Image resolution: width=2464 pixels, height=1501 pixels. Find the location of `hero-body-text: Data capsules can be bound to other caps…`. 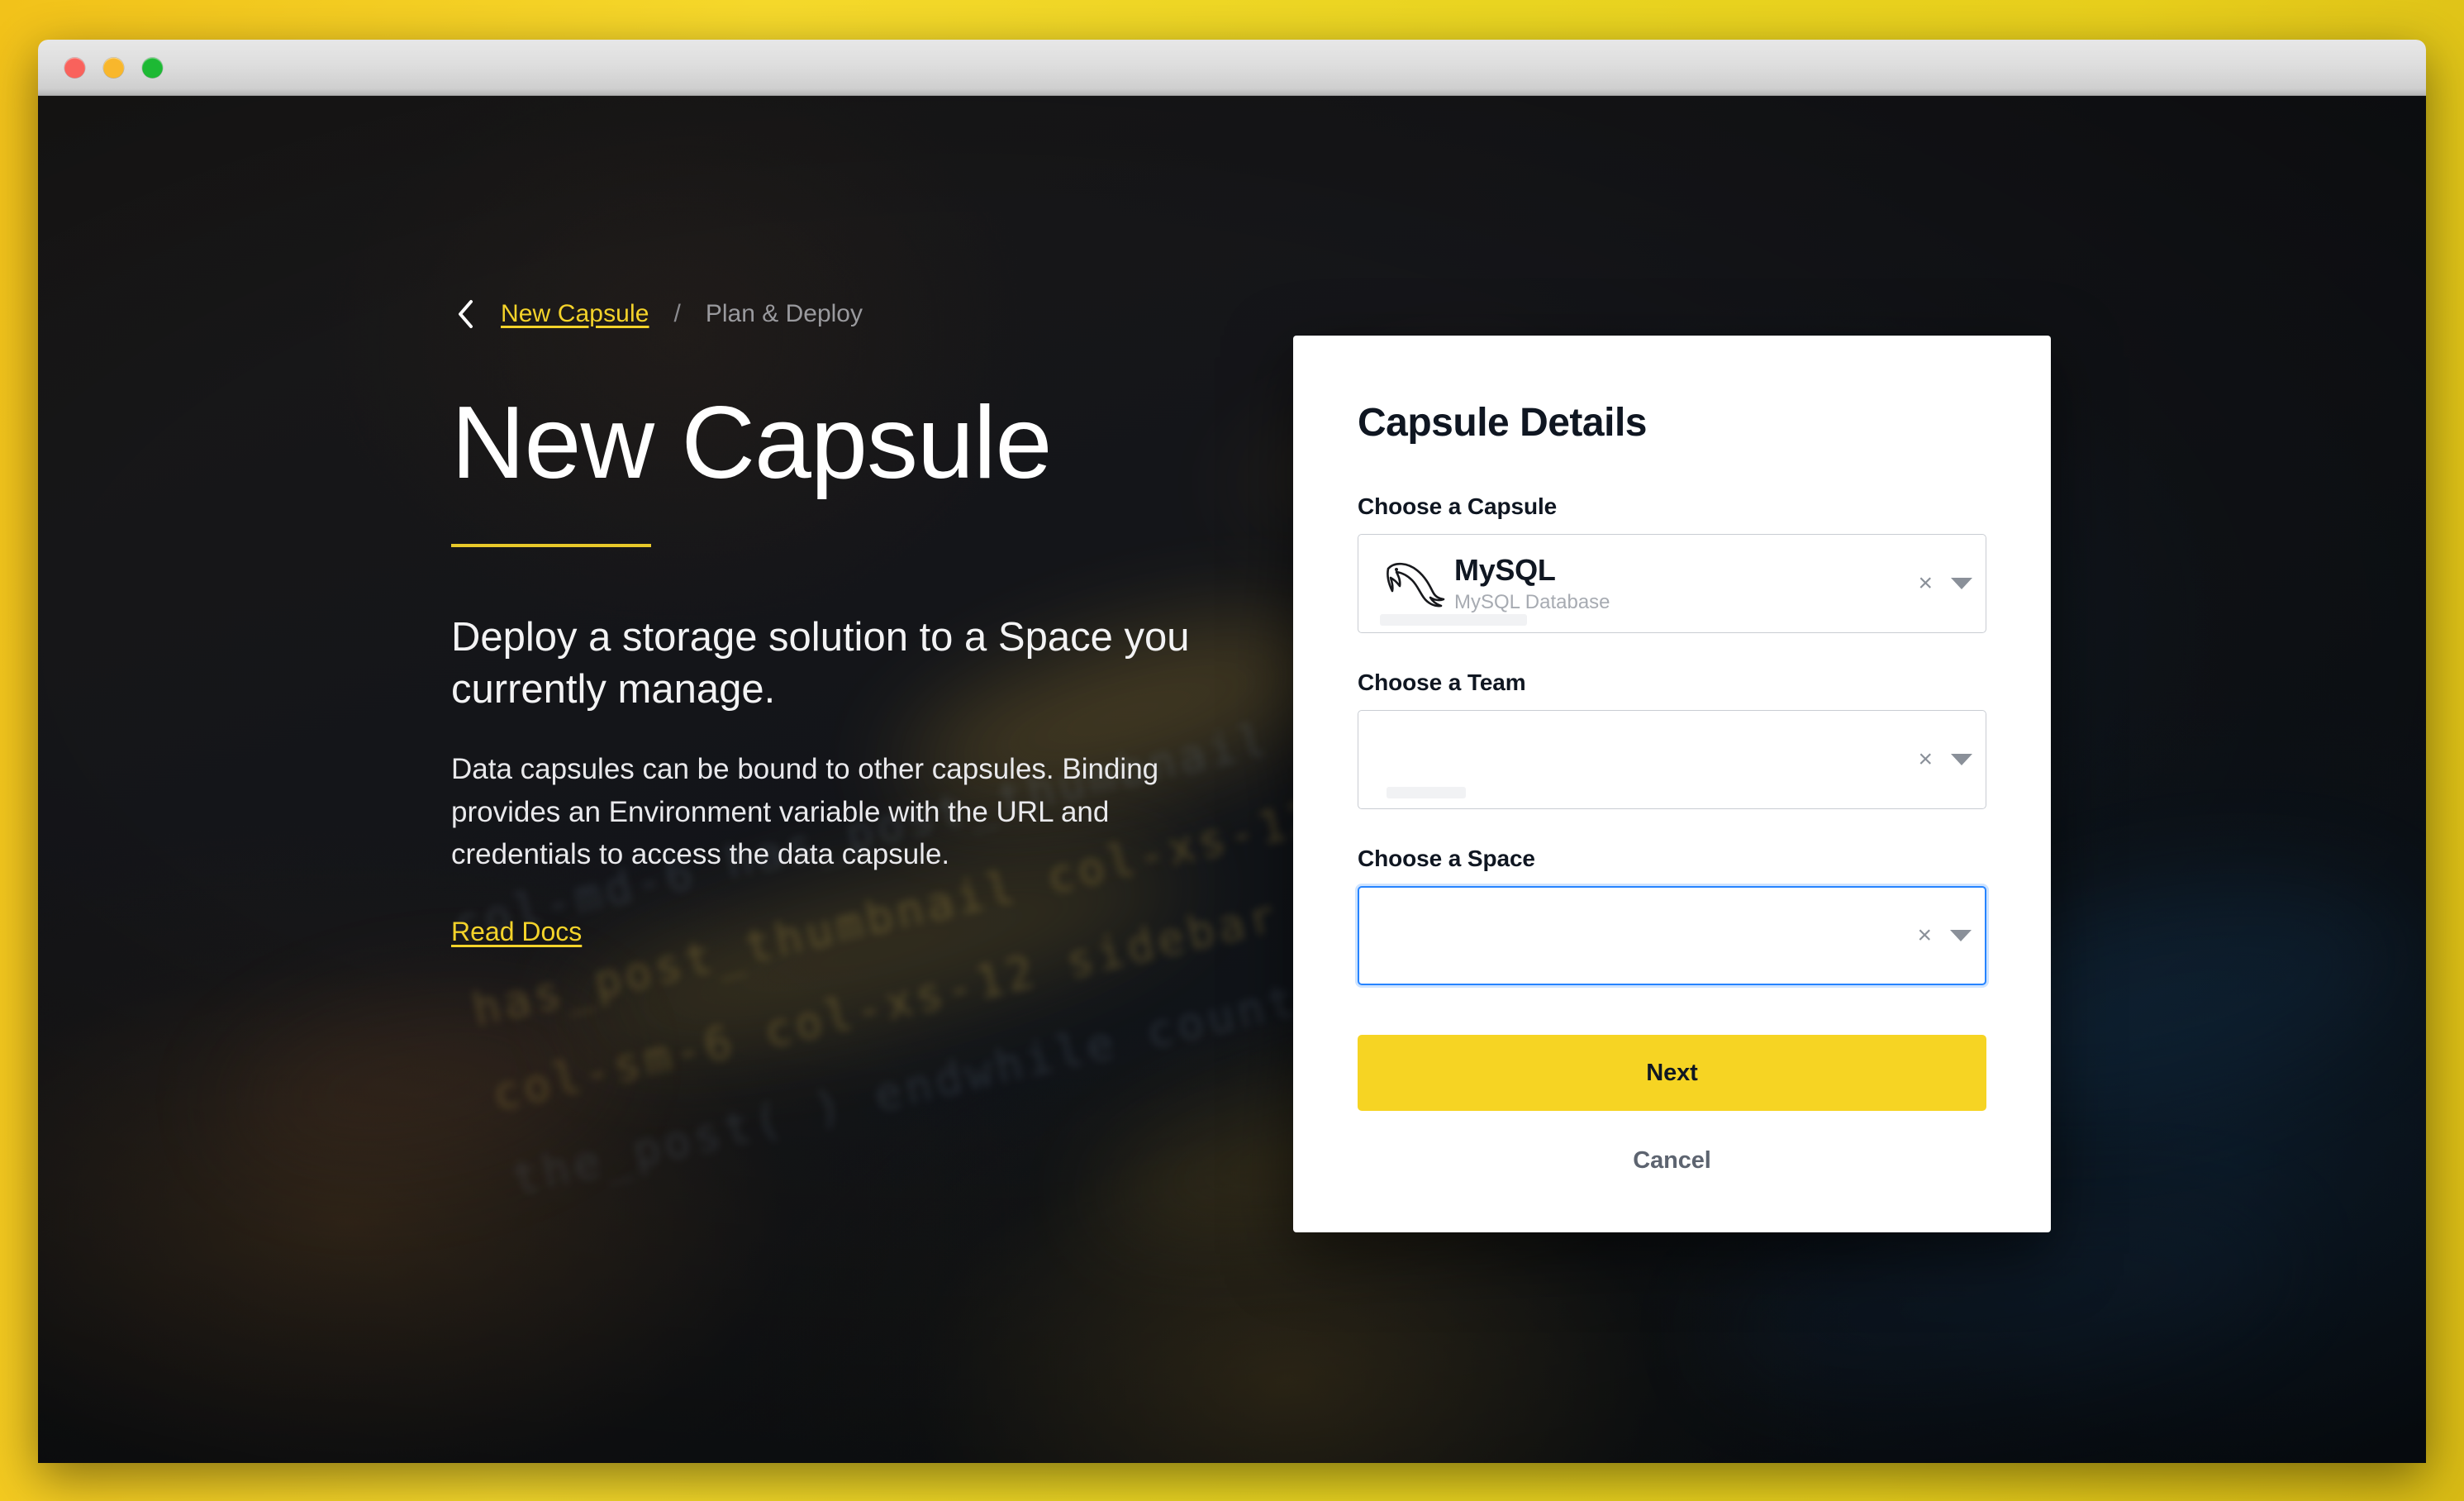

hero-body-text: Data capsules can be bound to other caps… is located at coordinates (805, 811).